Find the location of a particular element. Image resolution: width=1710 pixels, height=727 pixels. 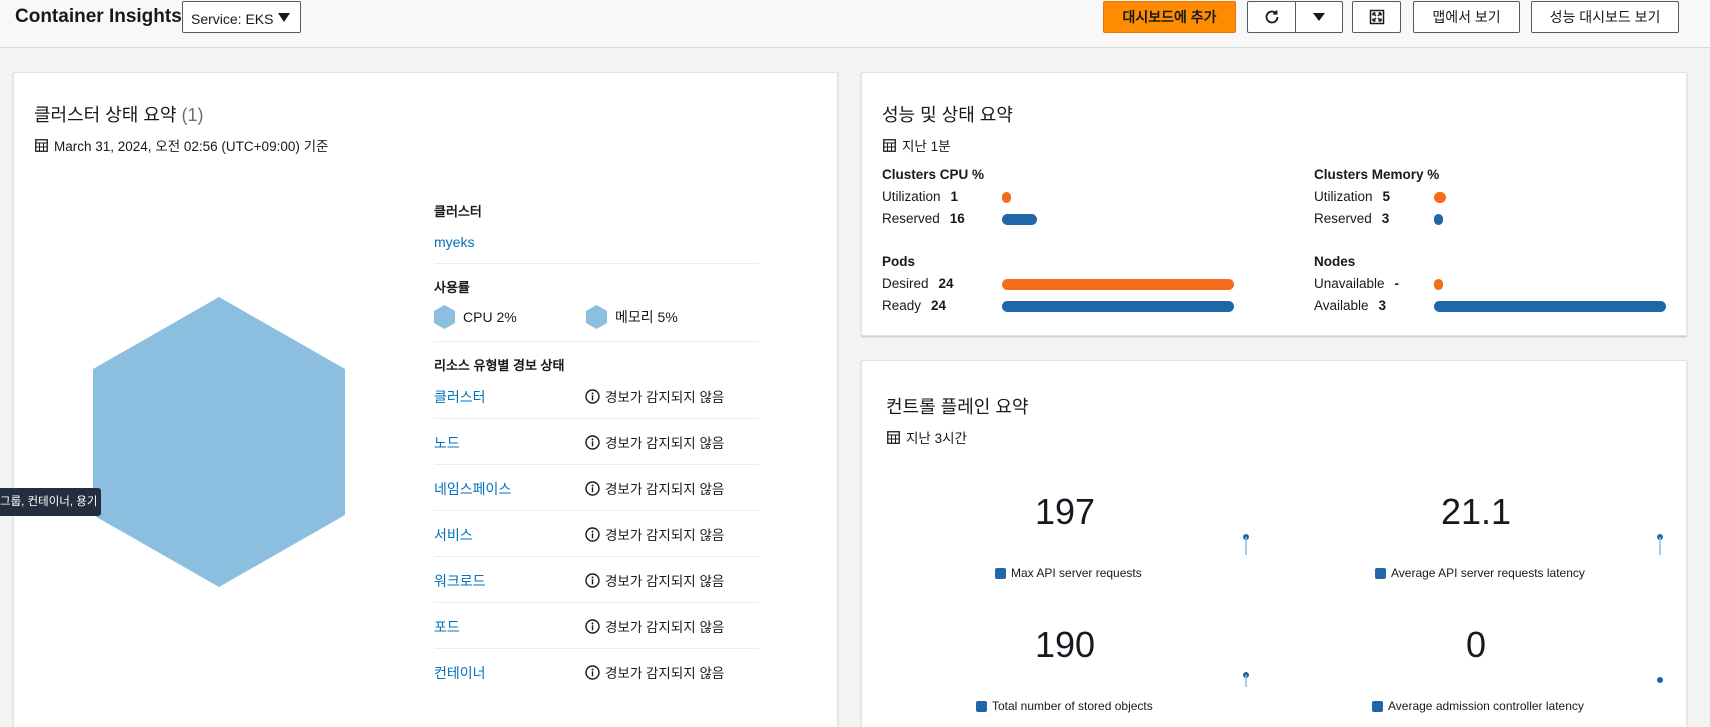

pods-ready-row: Ready 24 is located at coordinates (914, 305).